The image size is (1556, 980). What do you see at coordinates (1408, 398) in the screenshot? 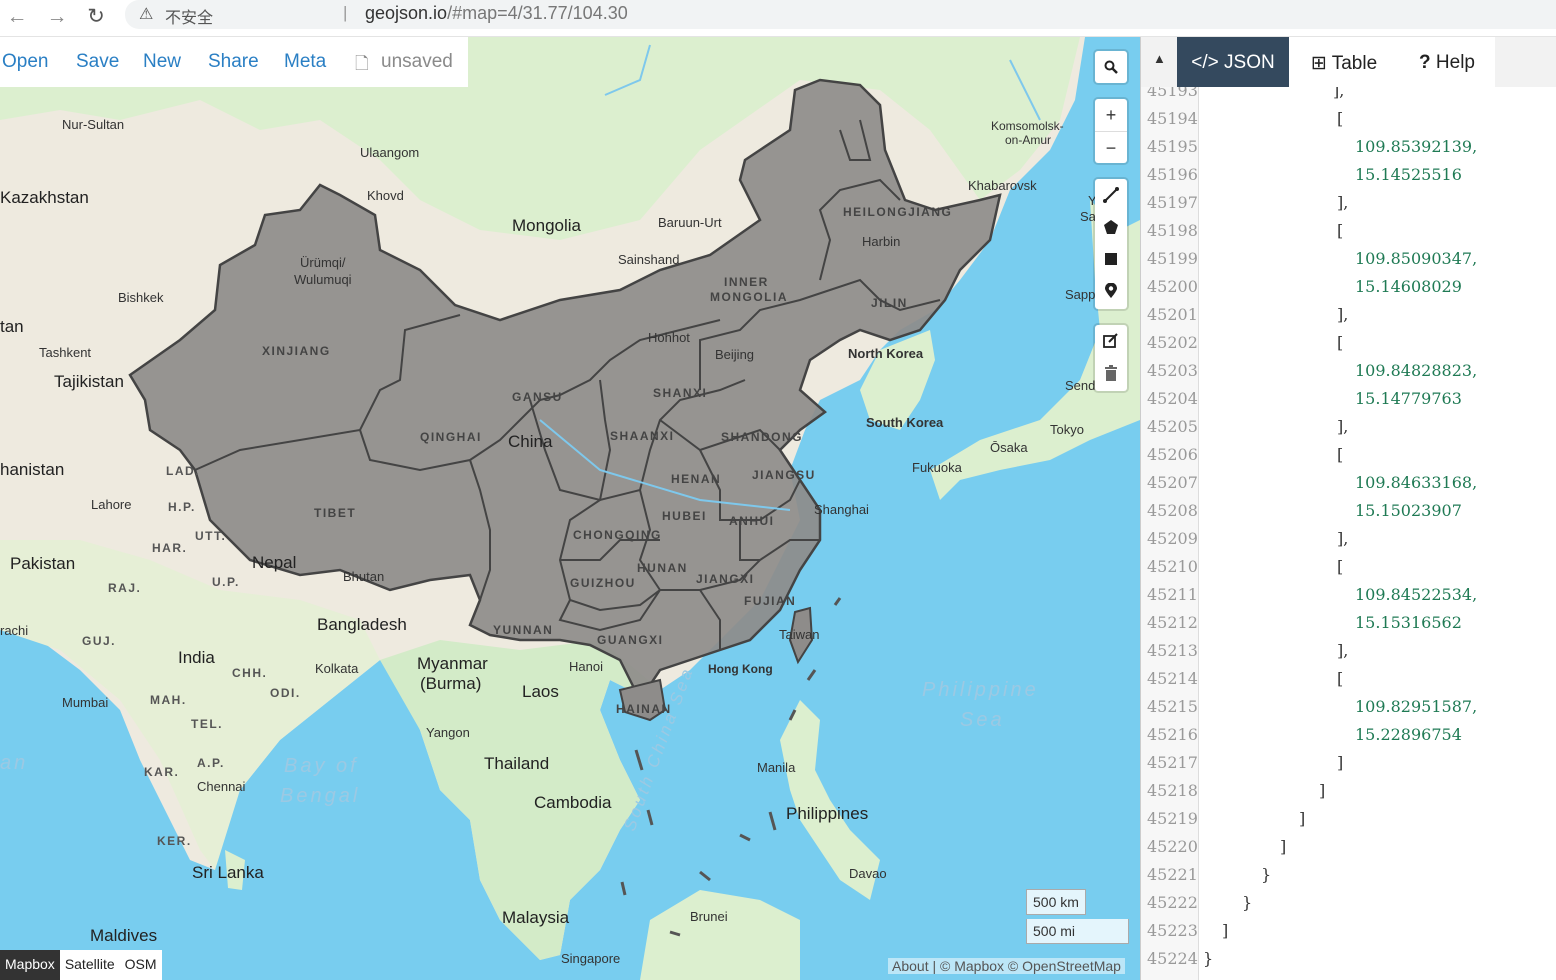
I see `code-line: 15.14779763` at bounding box center [1408, 398].